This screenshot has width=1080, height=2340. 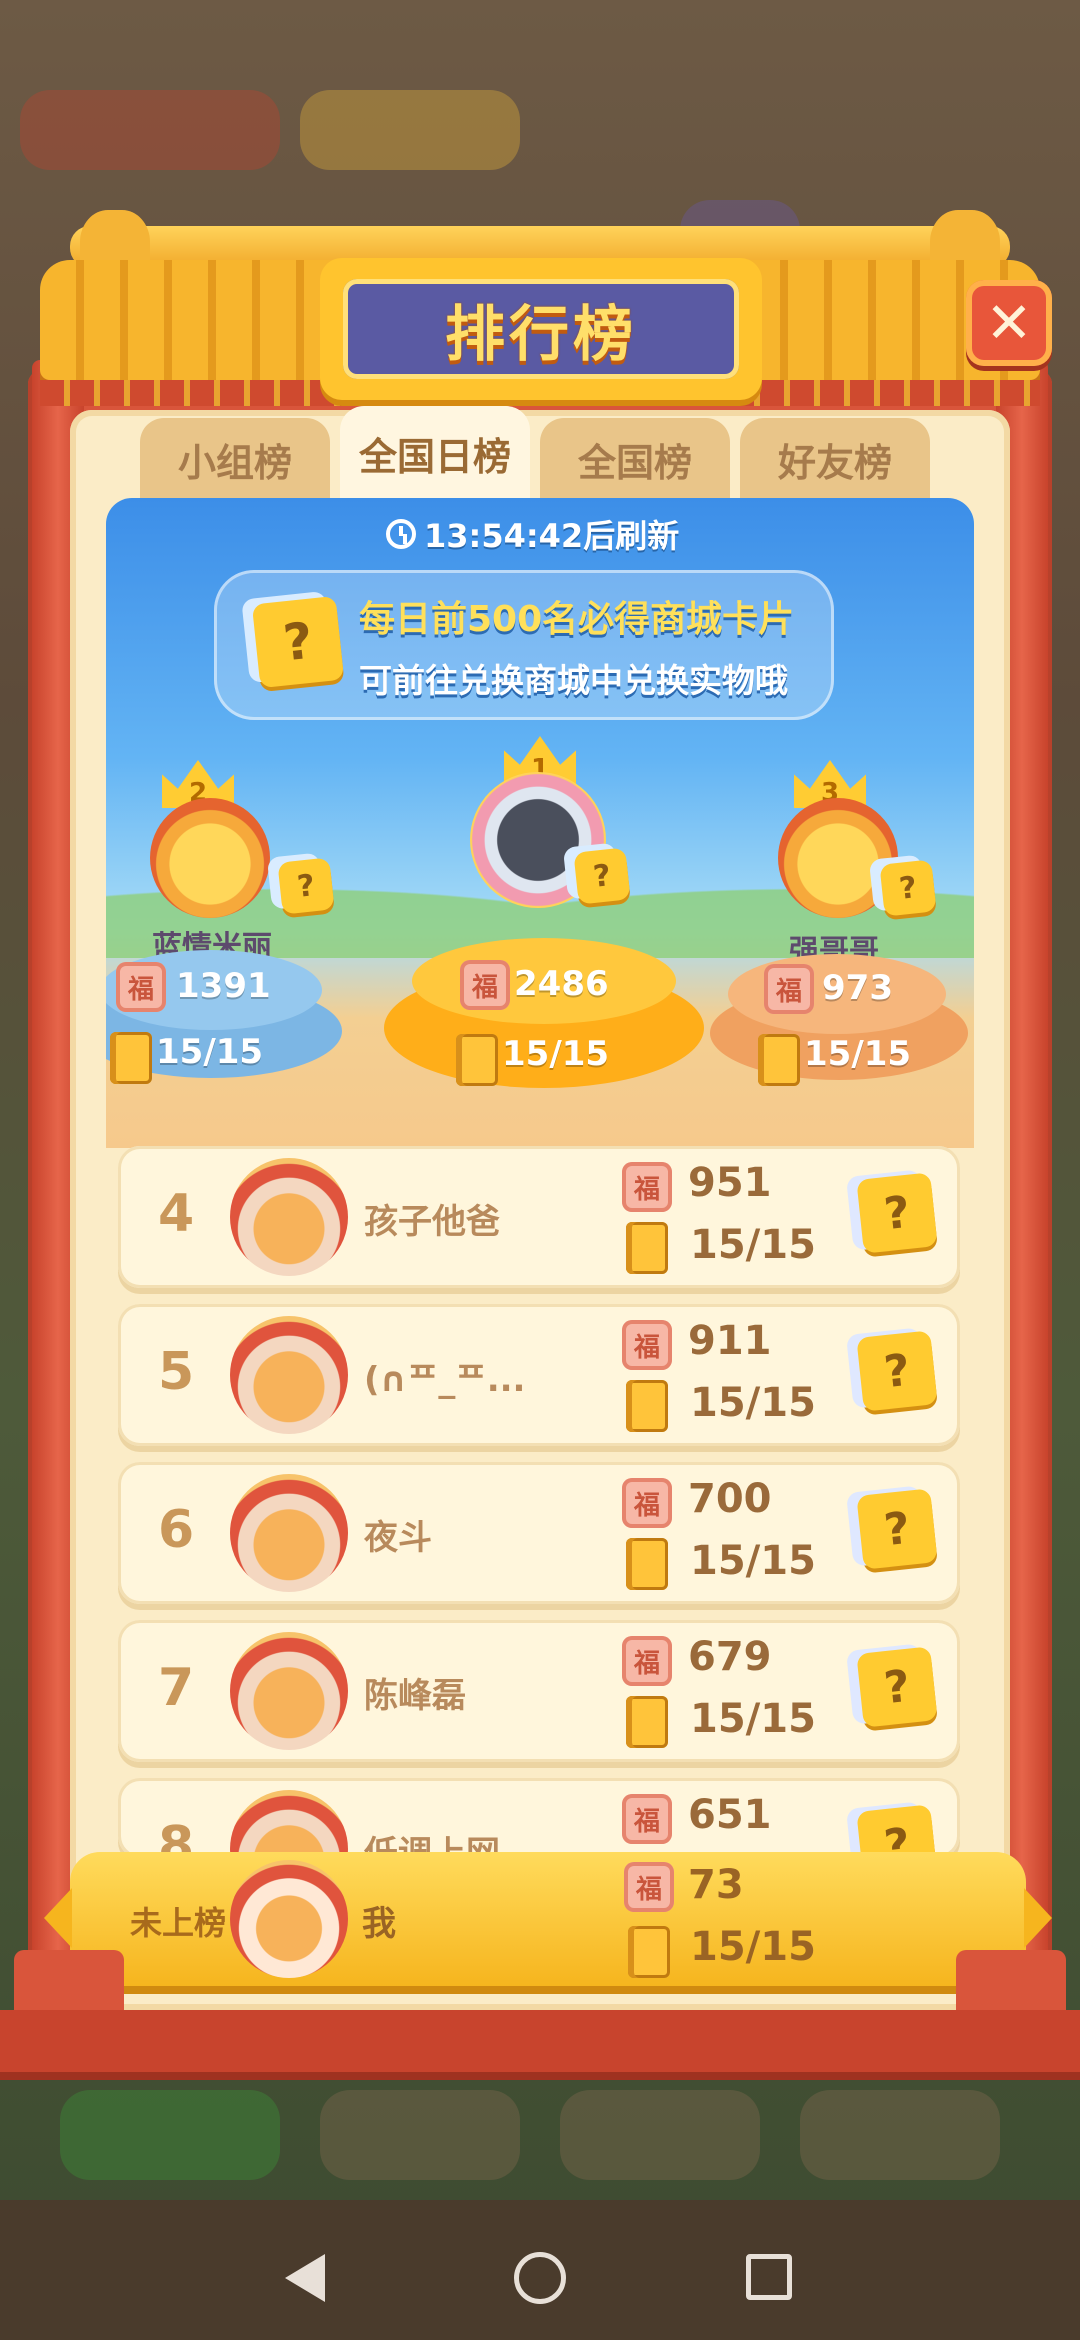 What do you see at coordinates (524, 645) in the screenshot?
I see `reward-notice: ? 每日前500名必得商城卡片 可前往兑换商城中兑换实物哦` at bounding box center [524, 645].